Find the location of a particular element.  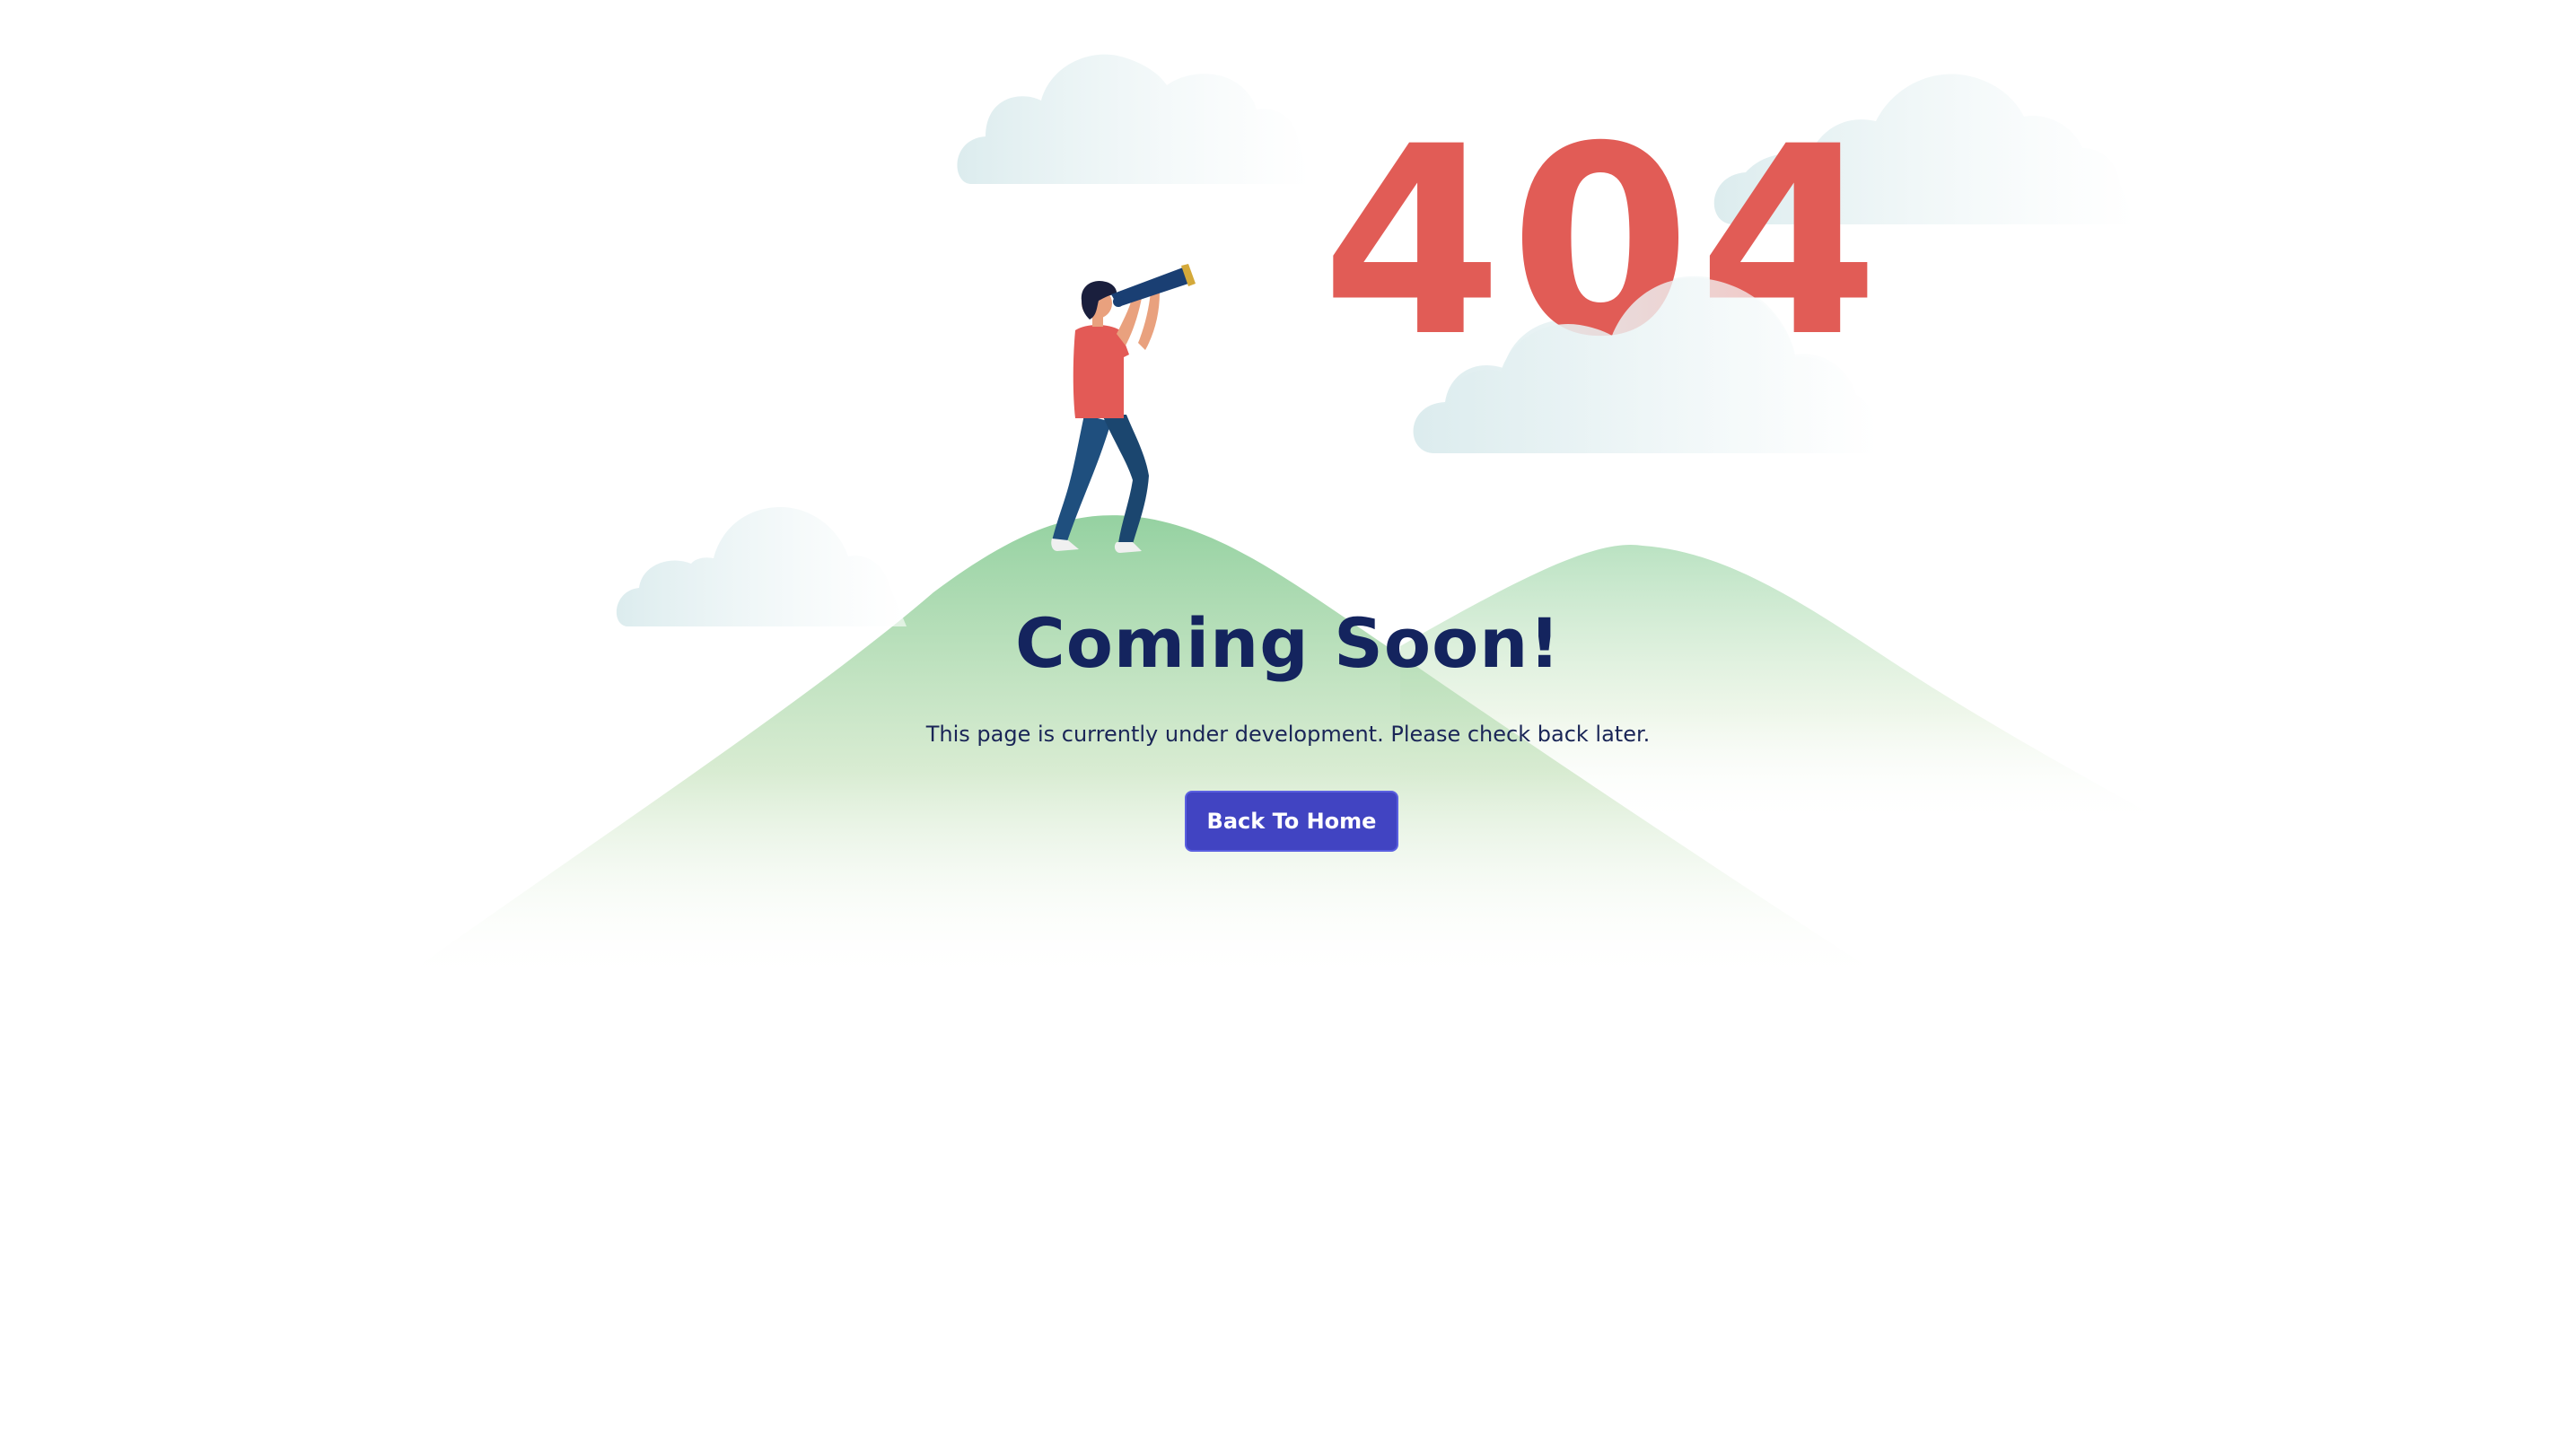

person-with-telescope-icon is located at coordinates (1123, 408).